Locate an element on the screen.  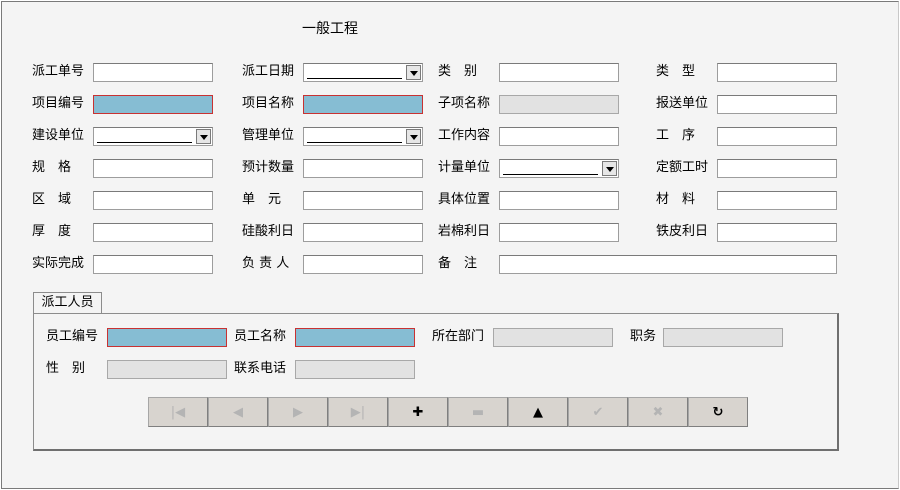
delete-icon: ▬ is located at coordinates (478, 412).